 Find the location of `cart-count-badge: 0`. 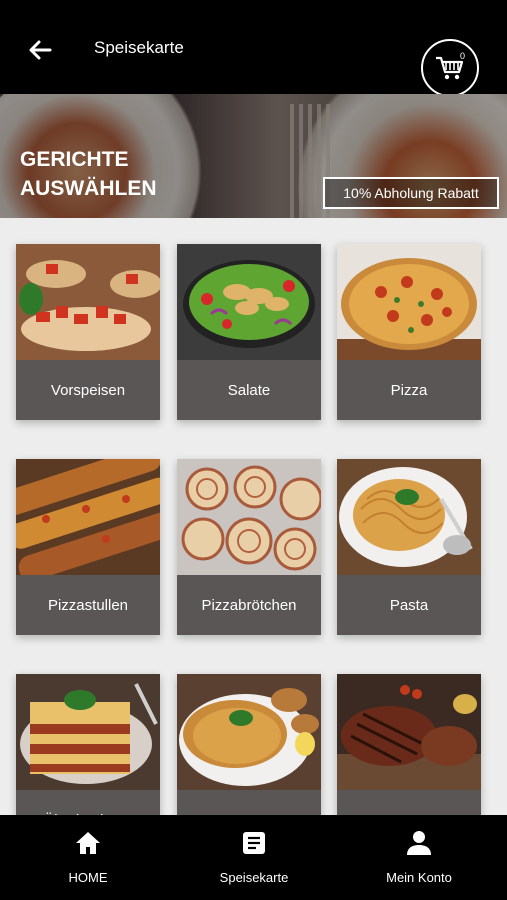

cart-count-badge: 0 is located at coordinates (462, 56).